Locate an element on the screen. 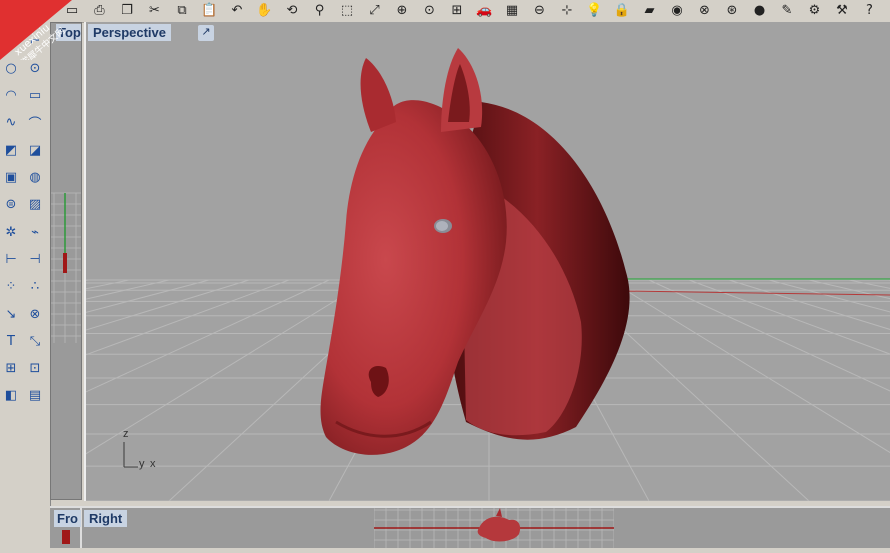 This screenshot has width=890, height=553. front-viewport: Fro is located at coordinates (66, 529).